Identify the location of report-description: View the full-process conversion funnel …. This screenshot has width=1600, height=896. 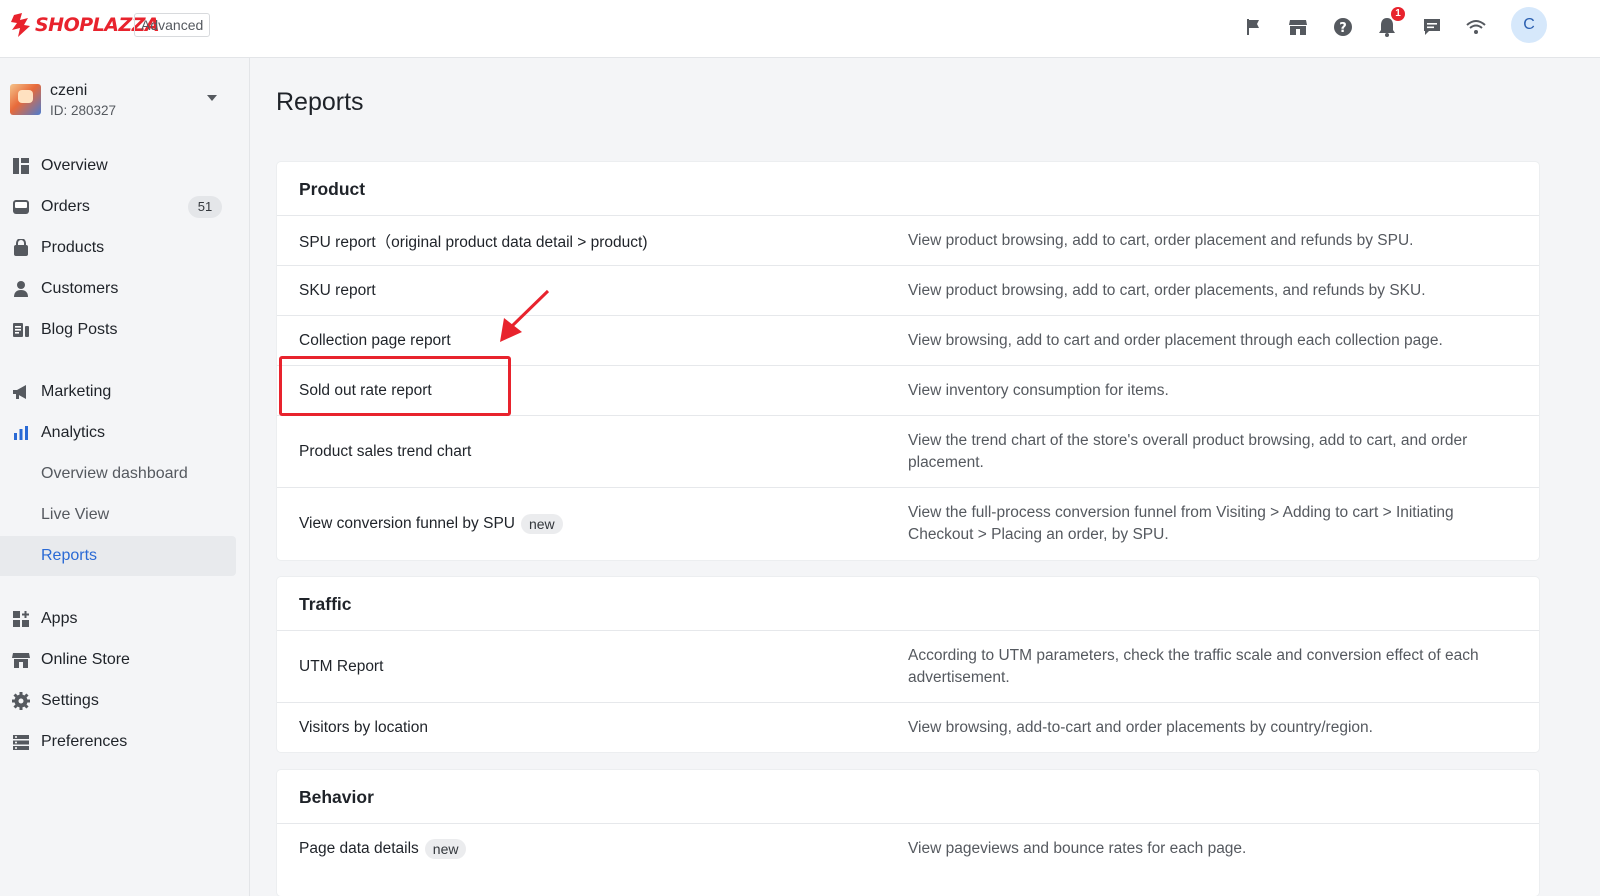
(1181, 523).